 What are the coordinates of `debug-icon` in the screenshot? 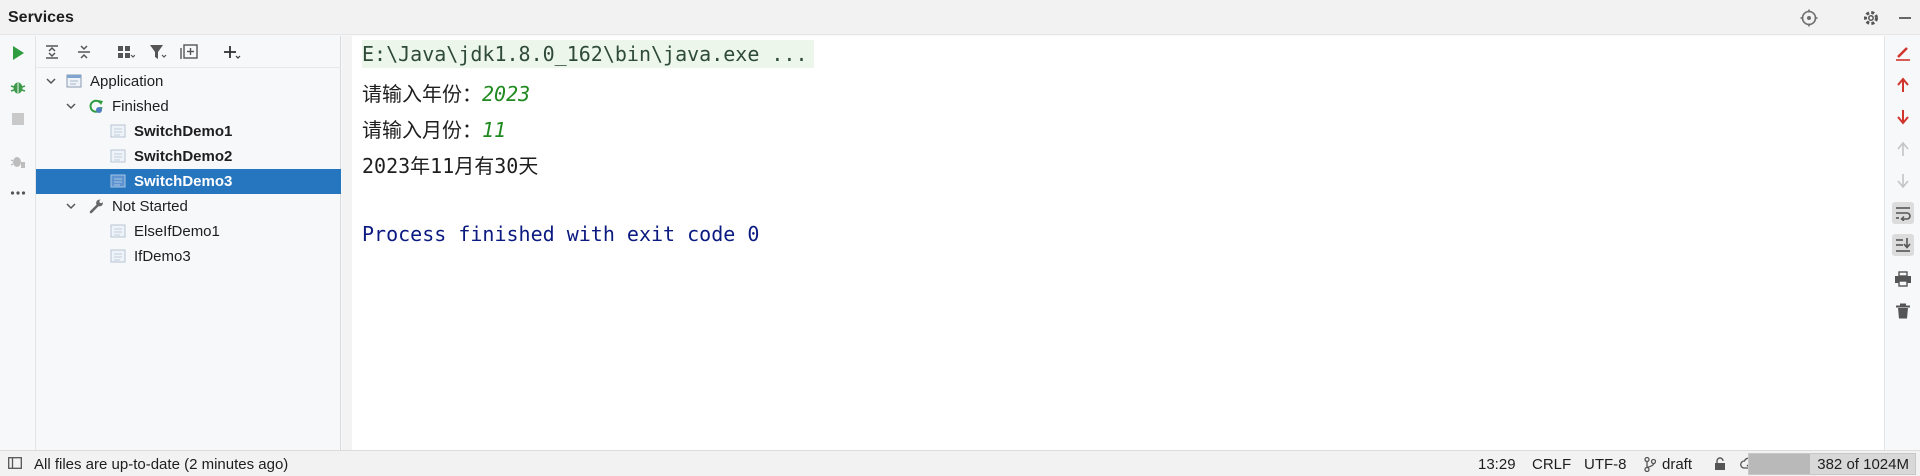 It's located at (18, 87).